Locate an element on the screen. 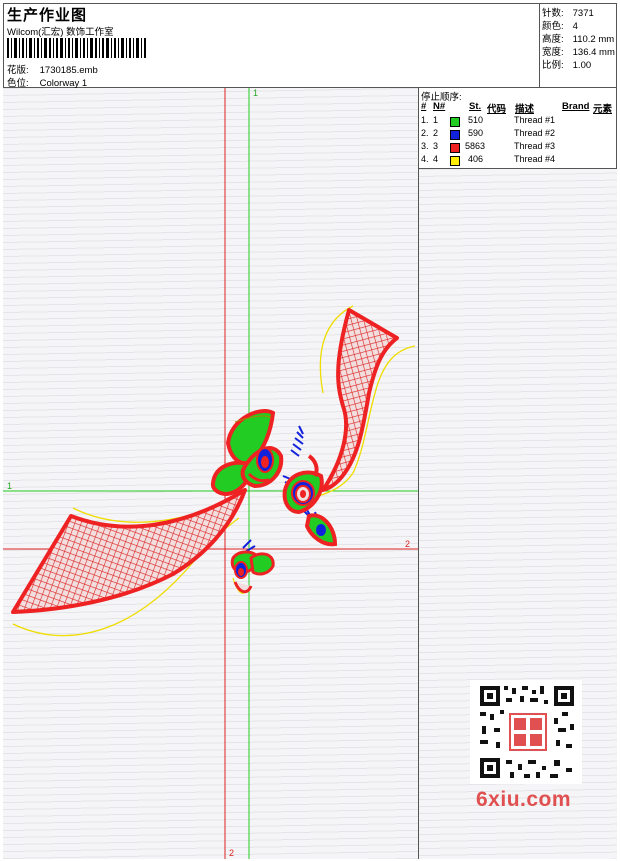 The height and width of the screenshot is (861, 620). barcode-image is located at coordinates (76, 48).